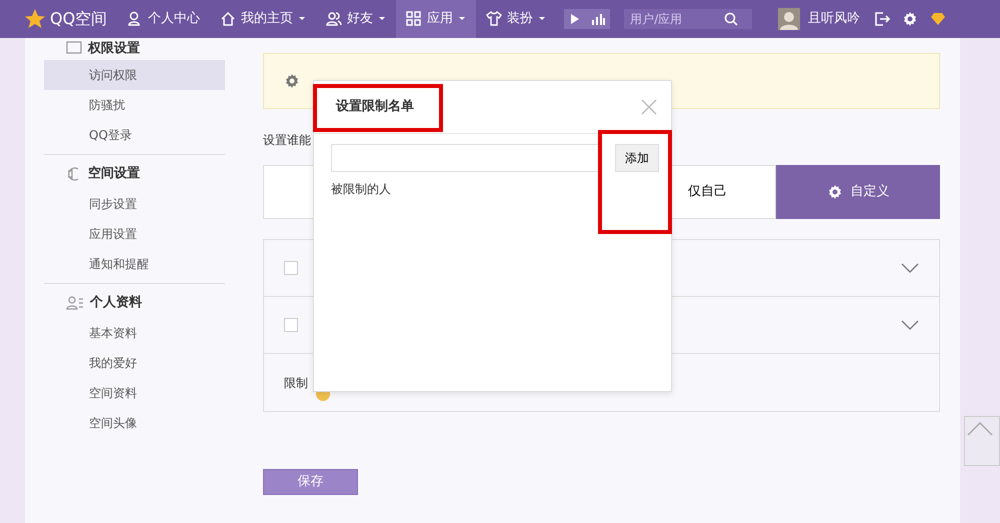  Describe the element at coordinates (375, 107) in the screenshot. I see `dialog-title: 设置限制名单` at that location.